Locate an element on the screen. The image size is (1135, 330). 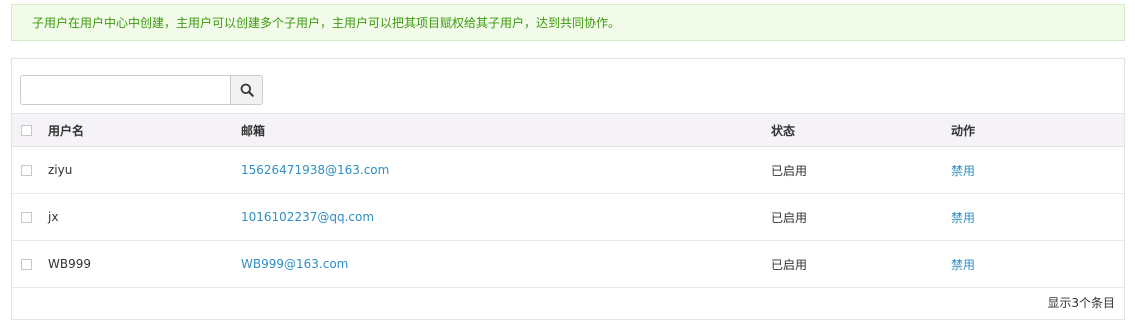
row-email-link: 1016102237@qq.com is located at coordinates (307, 217).